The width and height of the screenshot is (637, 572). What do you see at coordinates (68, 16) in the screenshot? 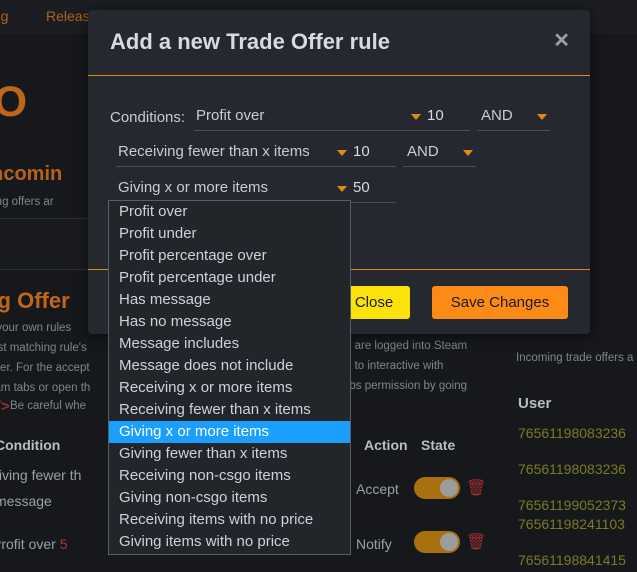
I see `nav-link-releases: Releas` at bounding box center [68, 16].